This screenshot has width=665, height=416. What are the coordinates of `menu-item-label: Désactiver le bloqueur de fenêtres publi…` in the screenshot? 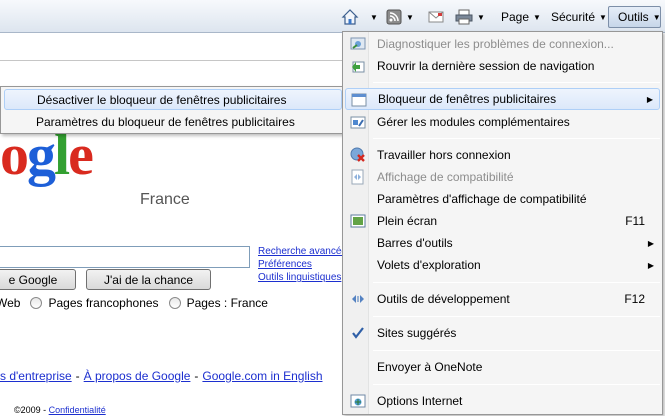 It's located at (162, 99).